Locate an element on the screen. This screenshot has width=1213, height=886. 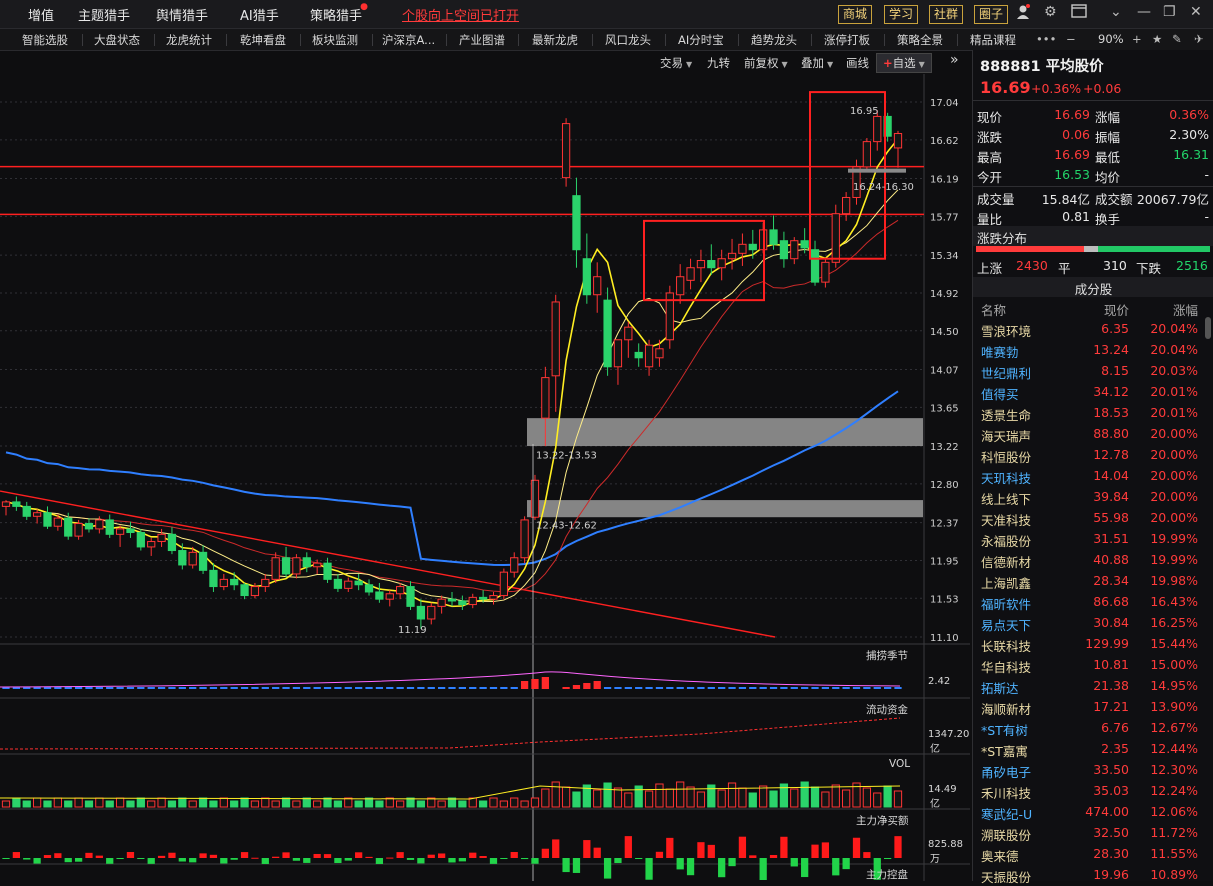
stock-name: 福昕软件 is located at coordinates (1006, 603).